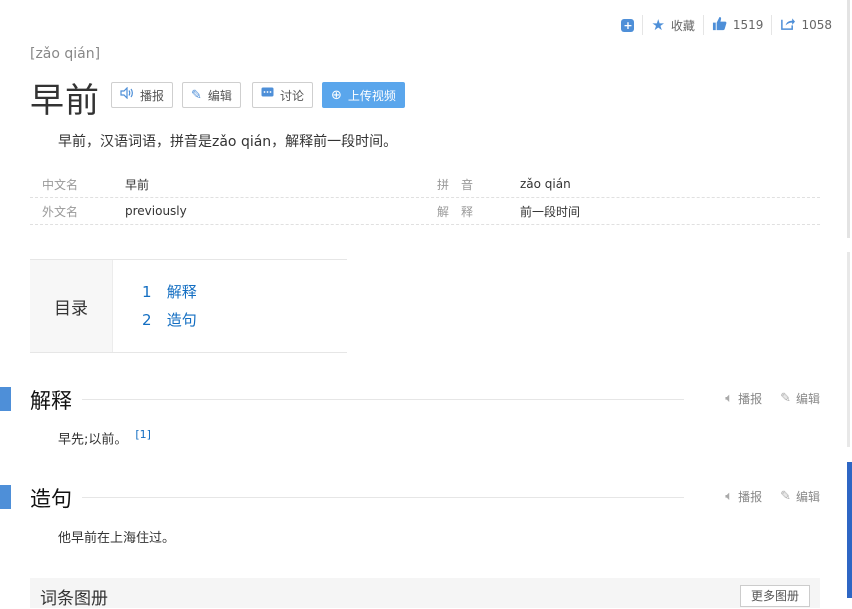 The width and height of the screenshot is (852, 609). I want to click on collect-label: 收藏, so click(682, 25).